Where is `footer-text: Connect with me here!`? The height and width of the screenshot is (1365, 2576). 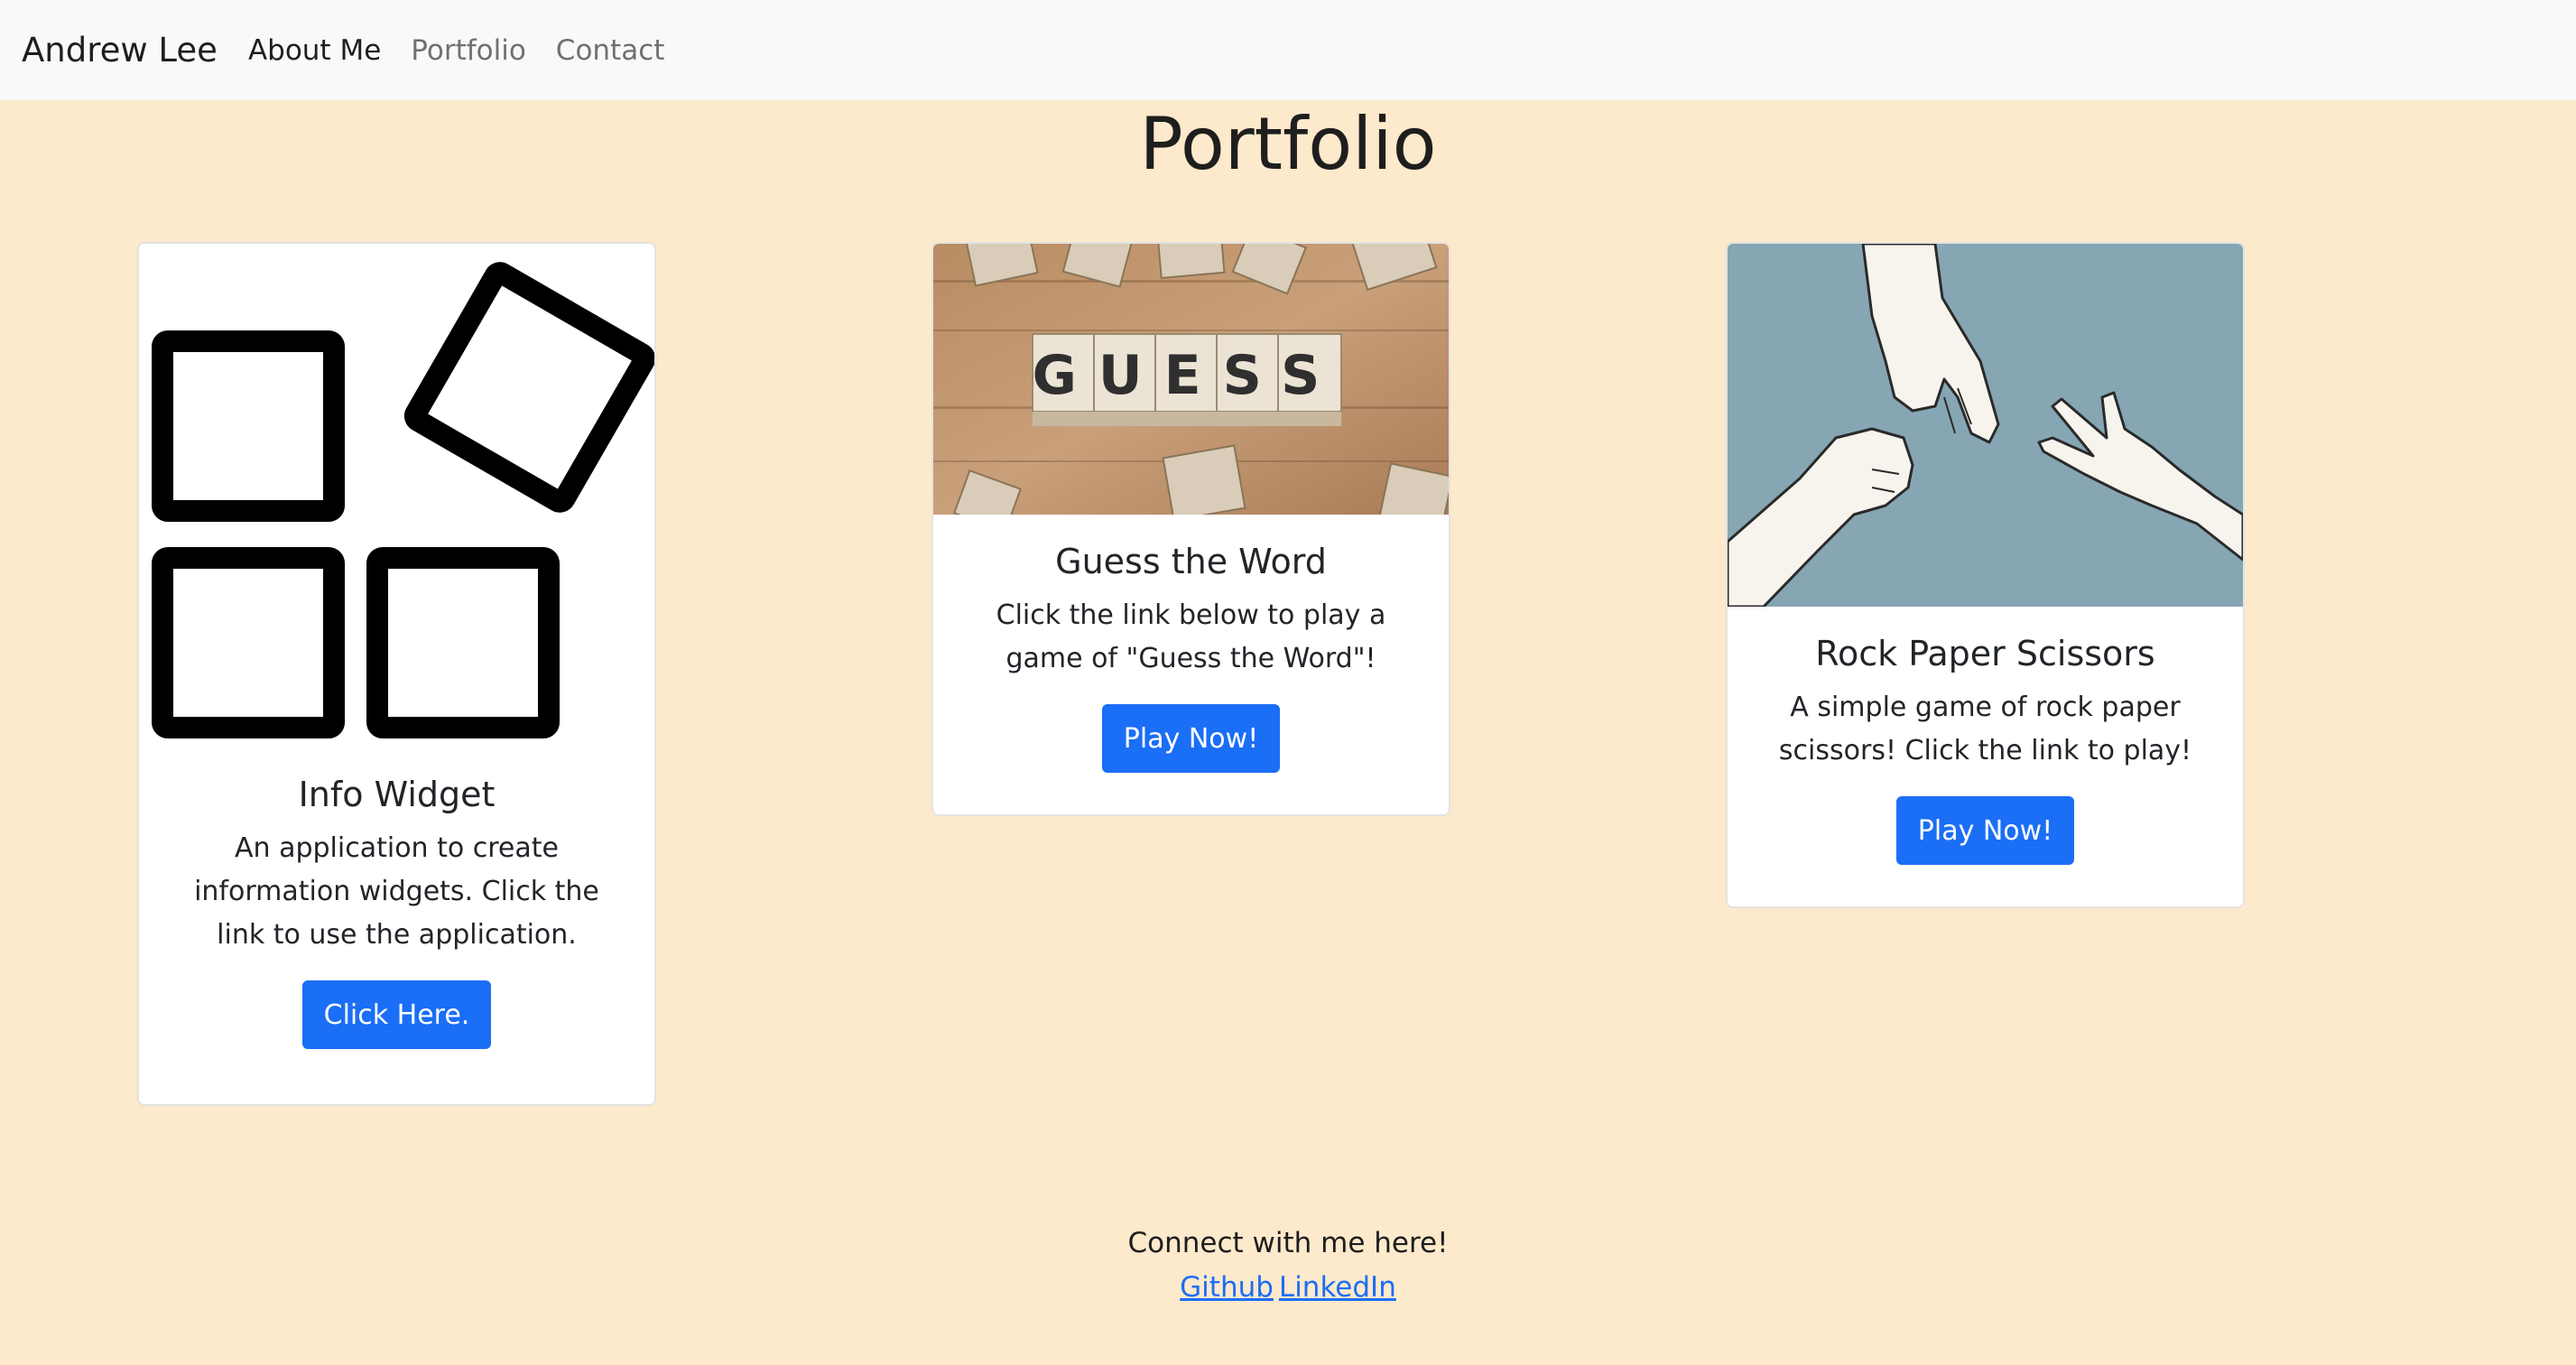 footer-text: Connect with me here! is located at coordinates (1288, 1243).